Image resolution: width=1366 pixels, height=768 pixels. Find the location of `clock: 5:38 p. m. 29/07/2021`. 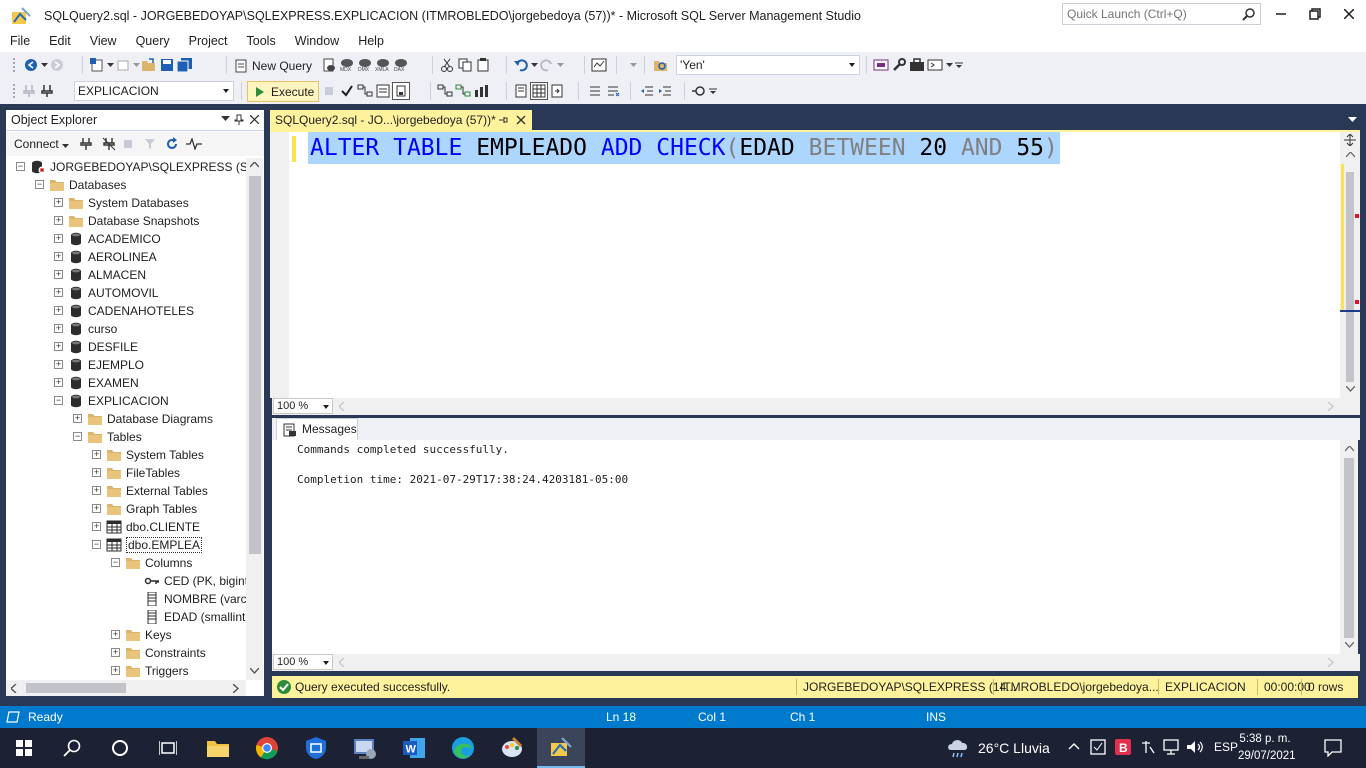

clock: 5:38 p. m. 29/07/2021 is located at coordinates (1267, 748).